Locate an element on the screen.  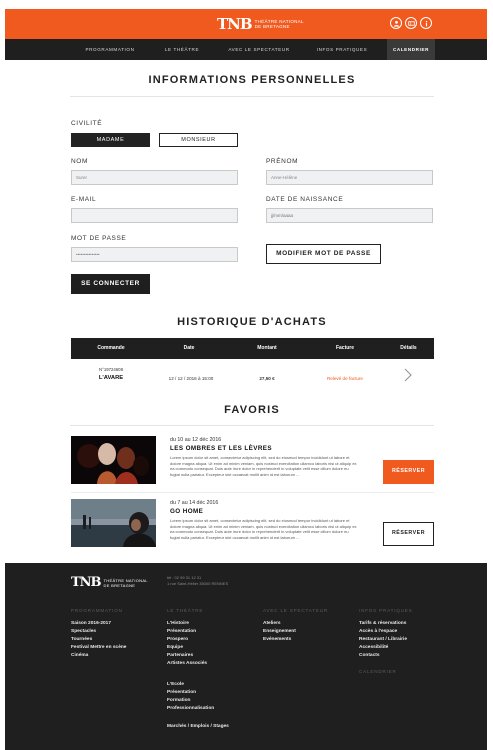
nav-avec-le-spectateur: AVEC LE SPECTATEUR is located at coordinates (259, 49).